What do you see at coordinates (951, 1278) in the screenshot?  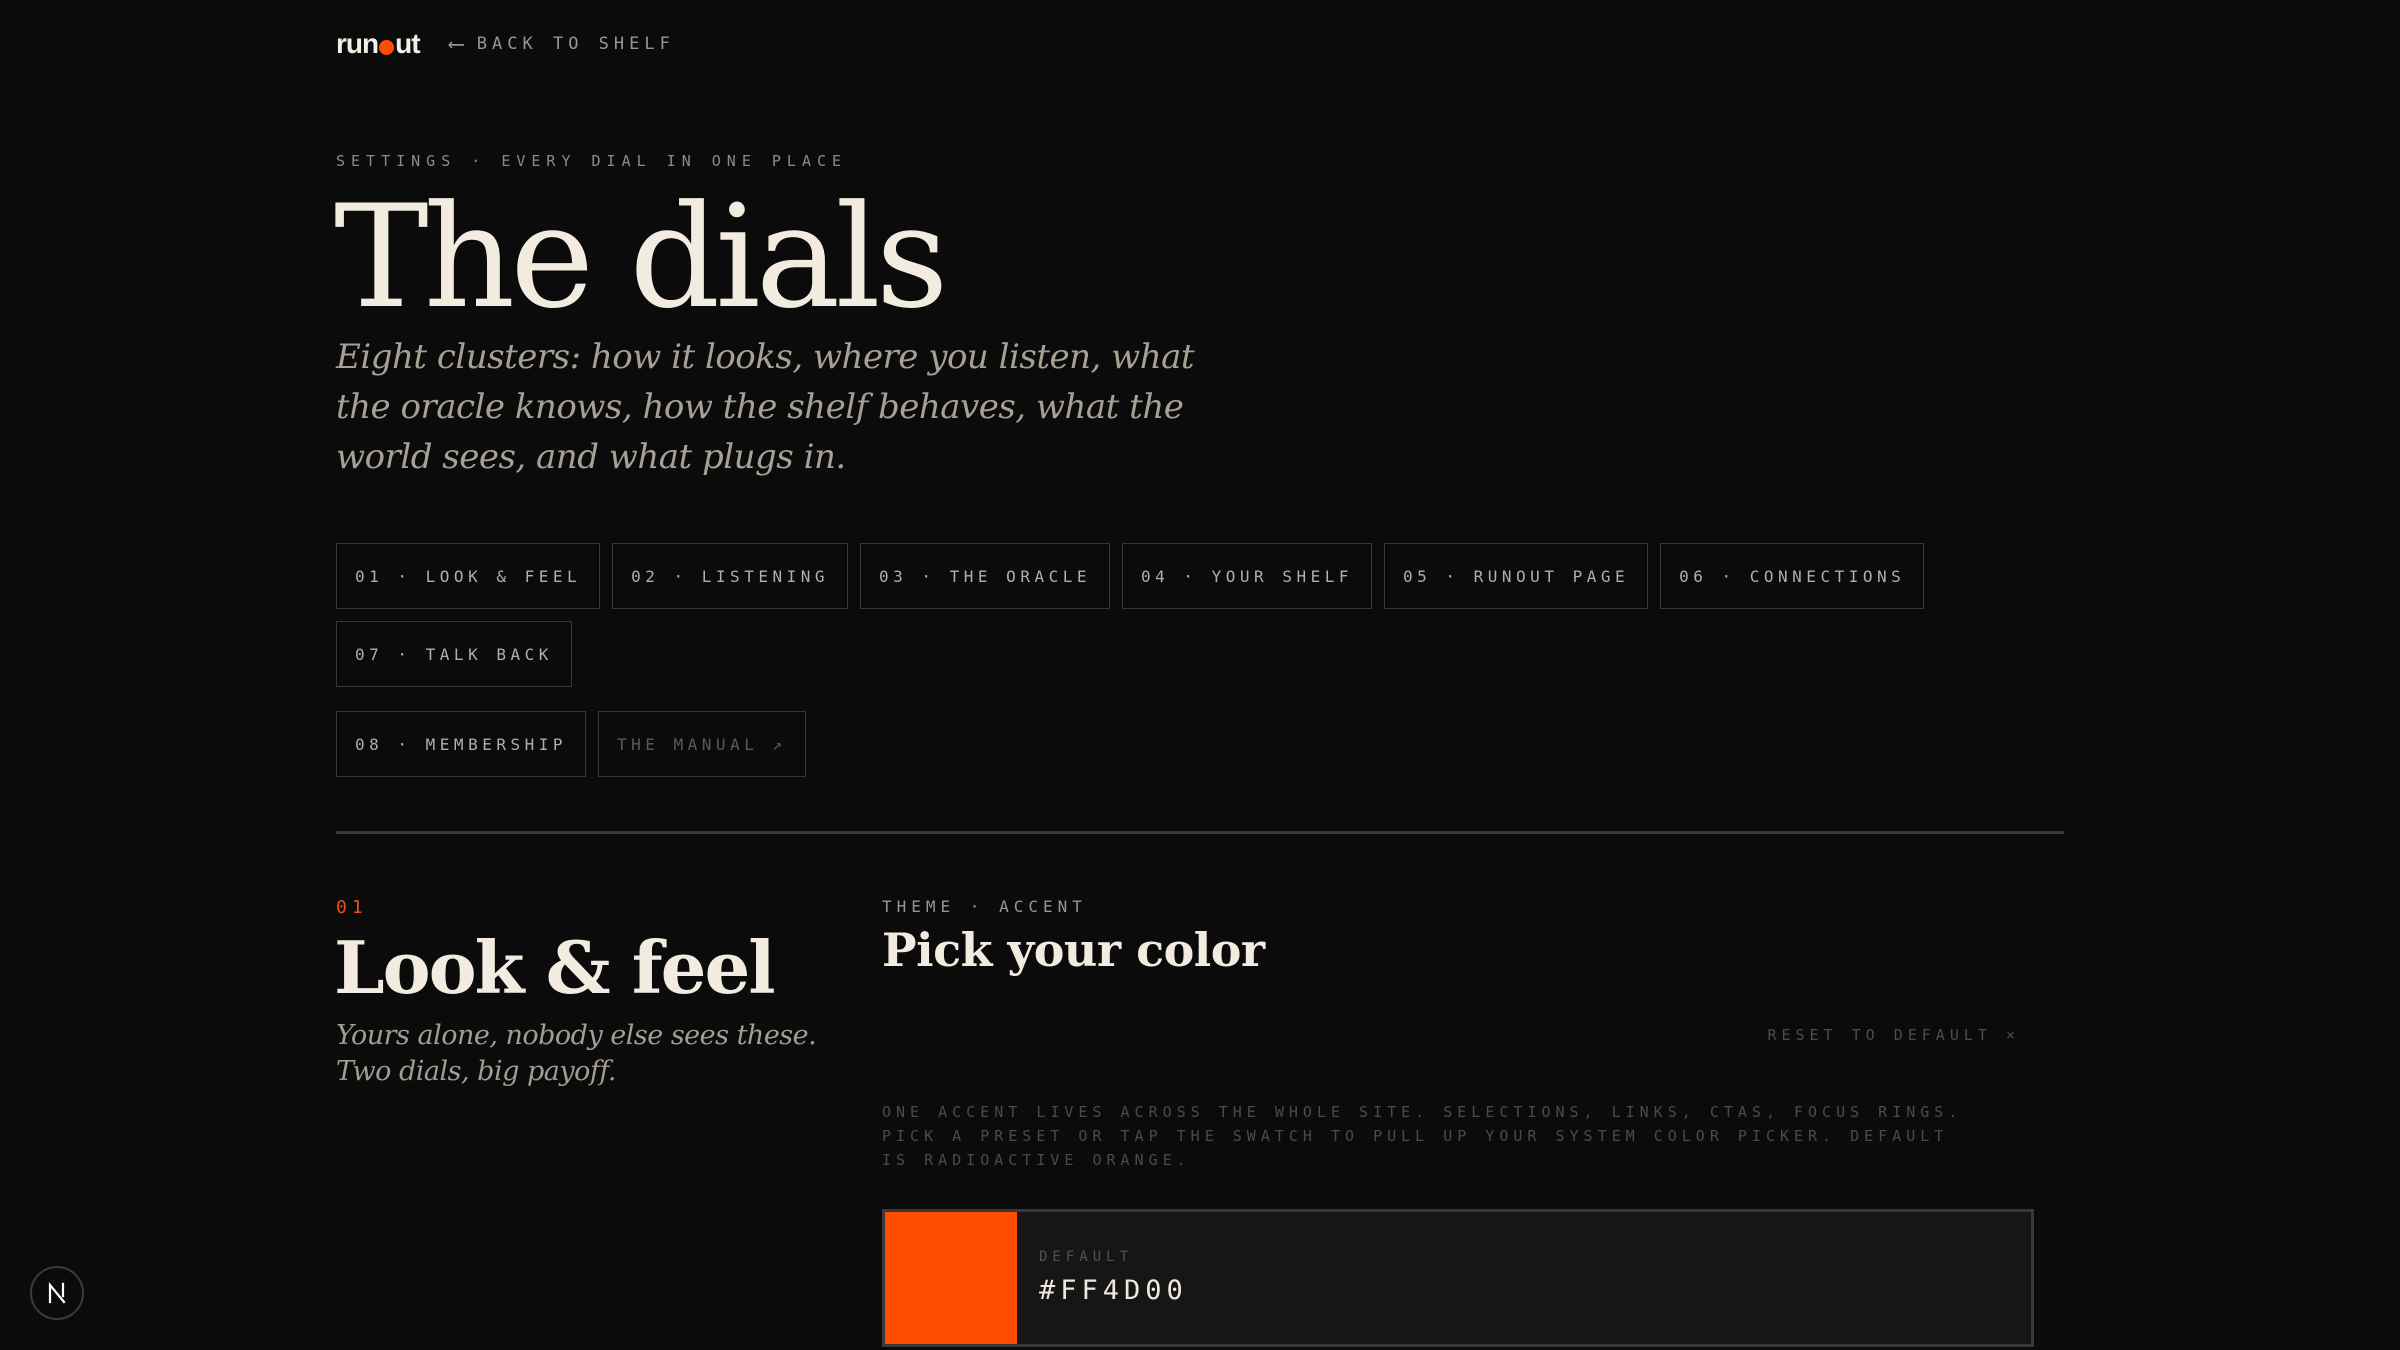 I see `accent-color-swatch` at bounding box center [951, 1278].